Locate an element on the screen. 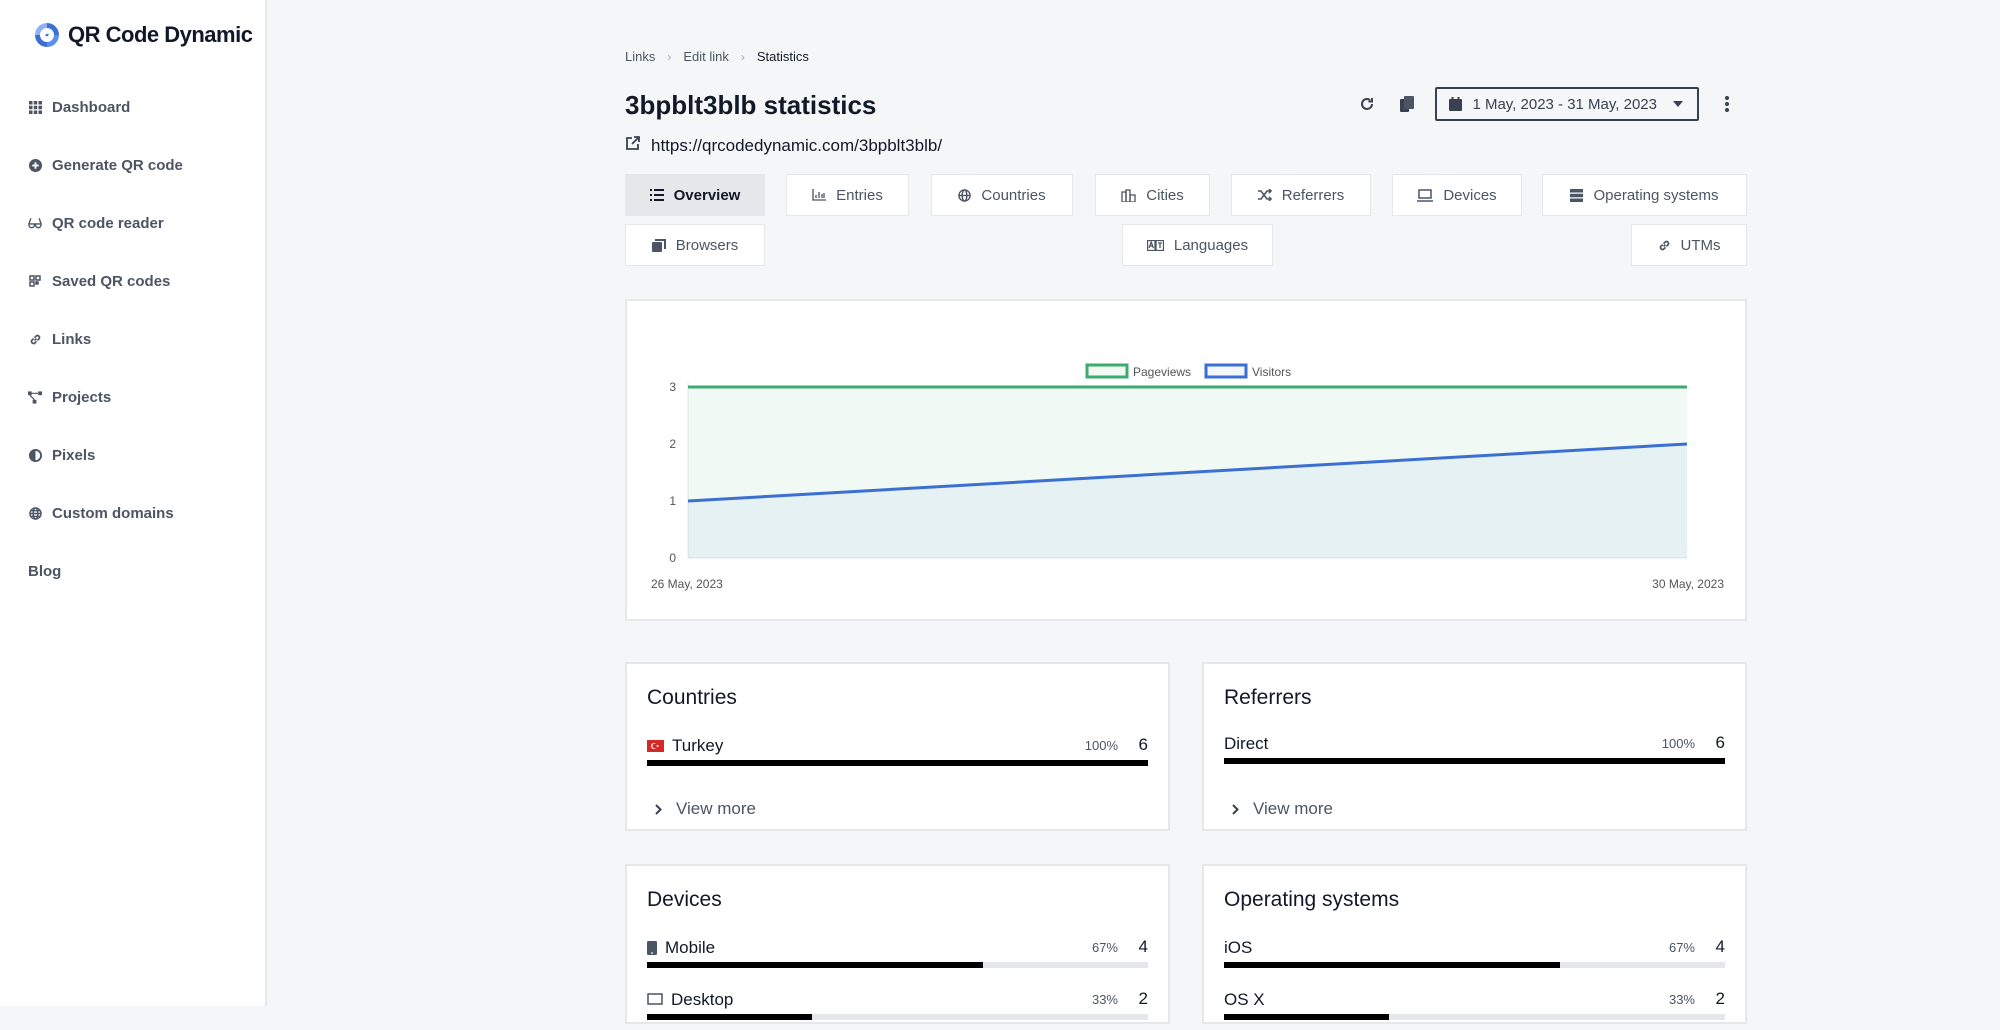  devices-card: Devices Mobile 67% 4 Desktop 33% 2 is located at coordinates (897, 944).